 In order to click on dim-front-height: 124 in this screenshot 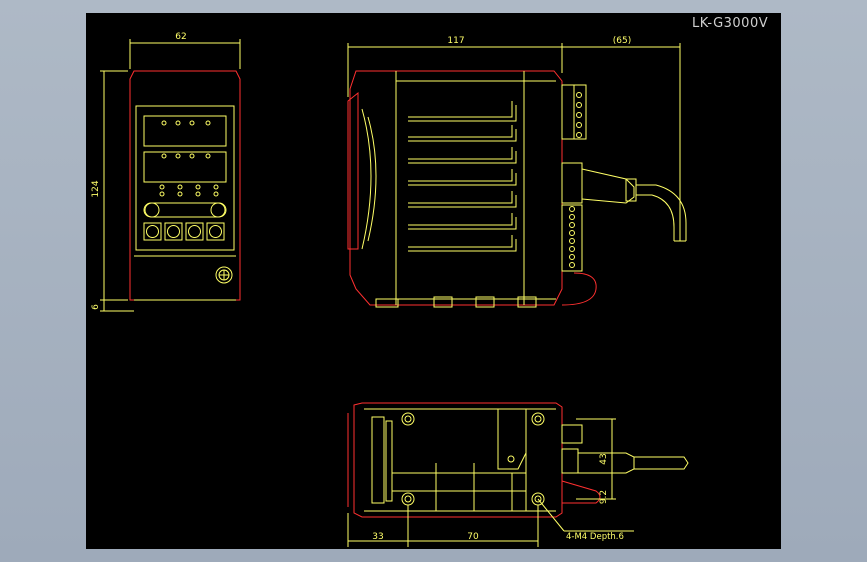, I will do `click(96, 188)`.